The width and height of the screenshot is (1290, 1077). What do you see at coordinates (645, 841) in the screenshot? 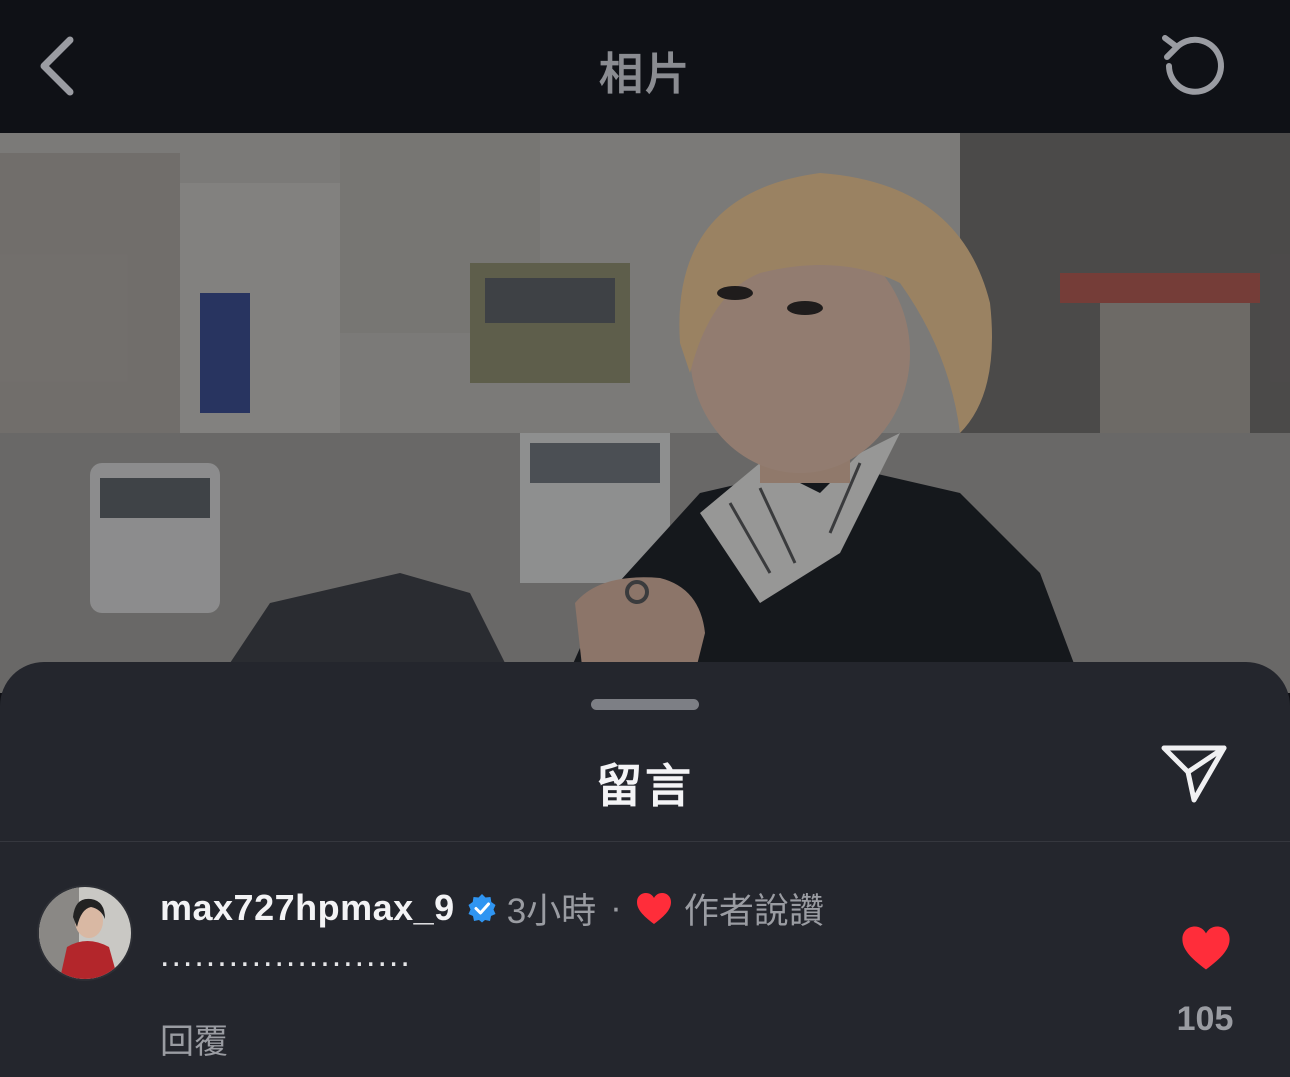
I see `divider` at bounding box center [645, 841].